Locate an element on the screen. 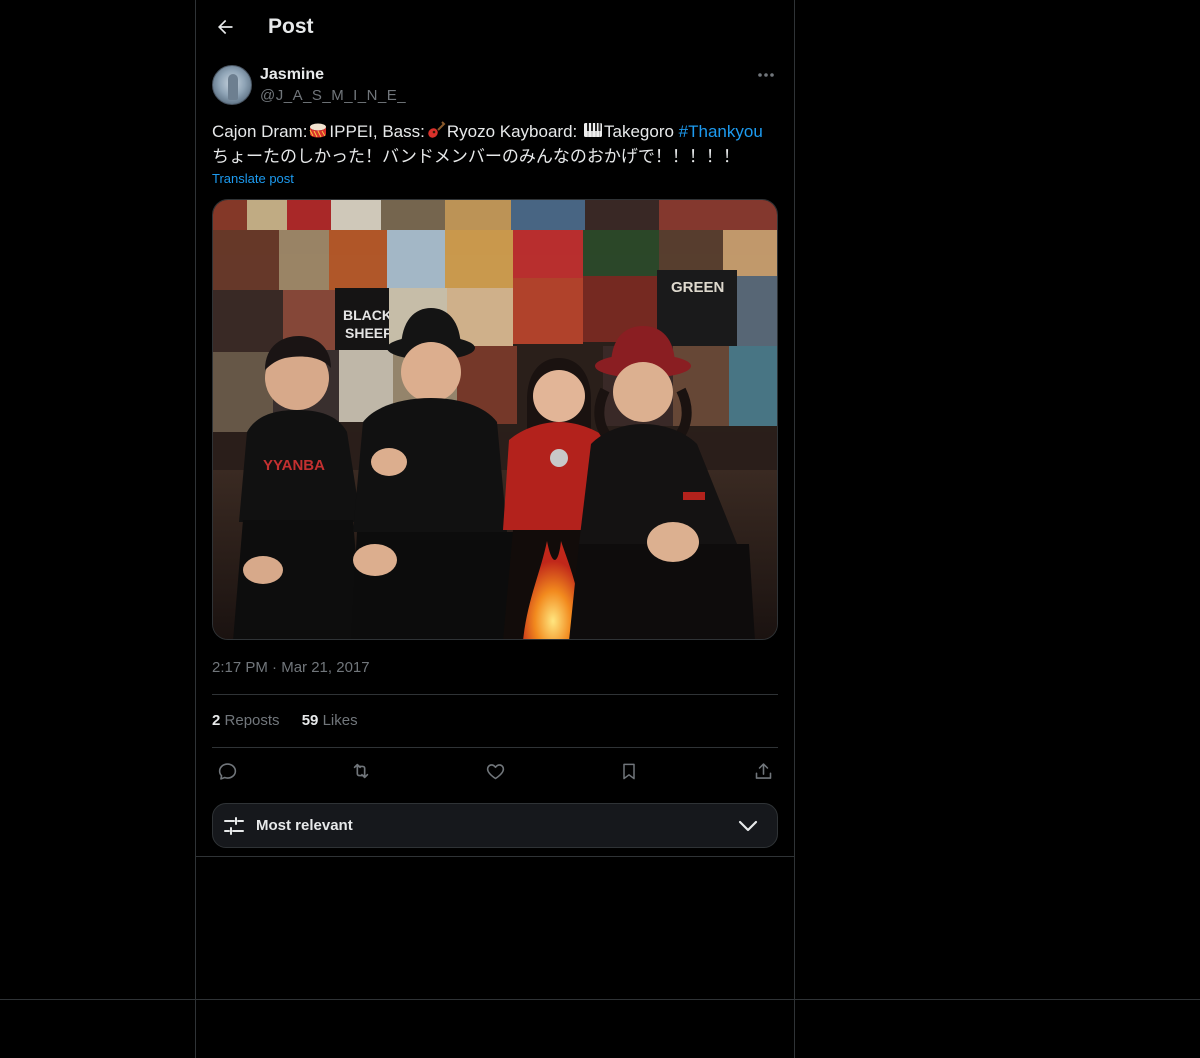 The width and height of the screenshot is (1200, 1058). page-title: Post is located at coordinates (291, 26).